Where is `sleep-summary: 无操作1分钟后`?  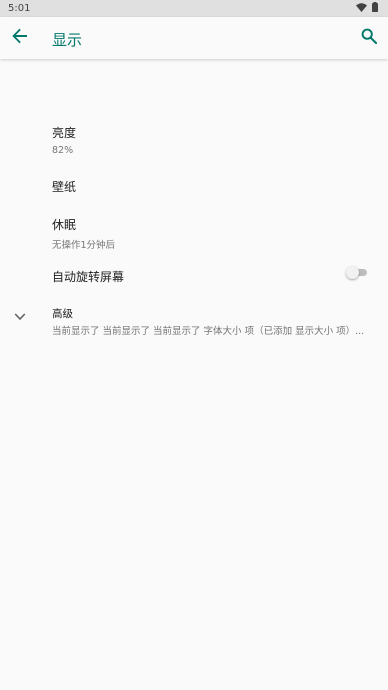 sleep-summary: 无操作1分钟后 is located at coordinates (84, 245).